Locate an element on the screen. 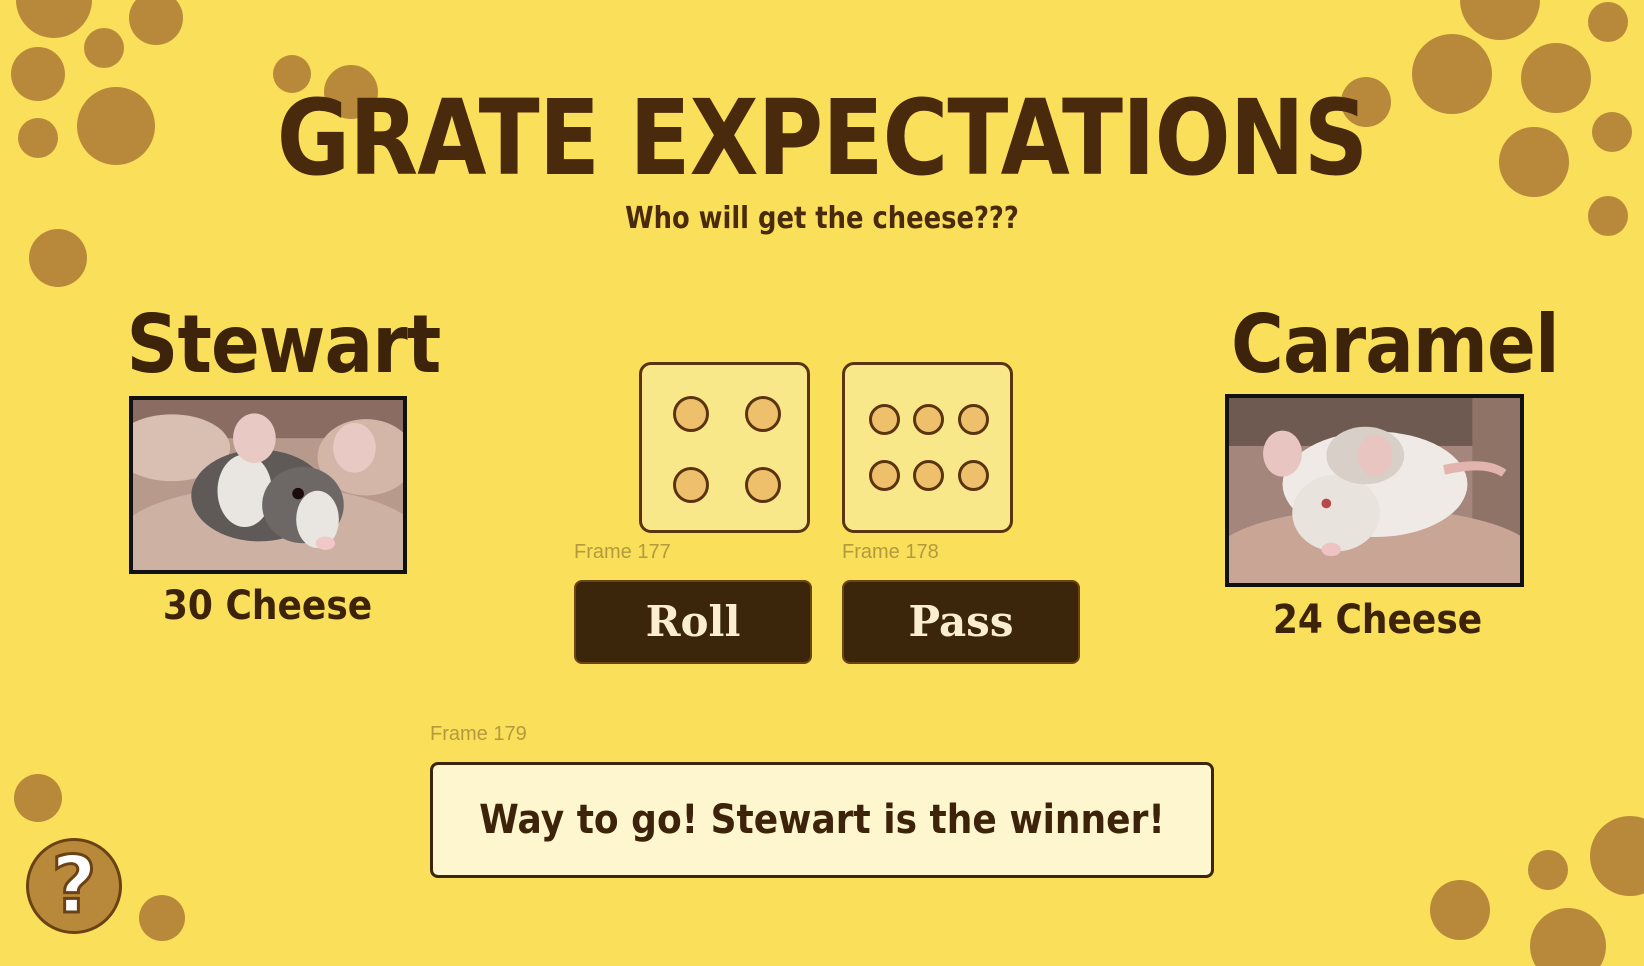 The image size is (1644, 966). pass-button: Pass is located at coordinates (961, 622).